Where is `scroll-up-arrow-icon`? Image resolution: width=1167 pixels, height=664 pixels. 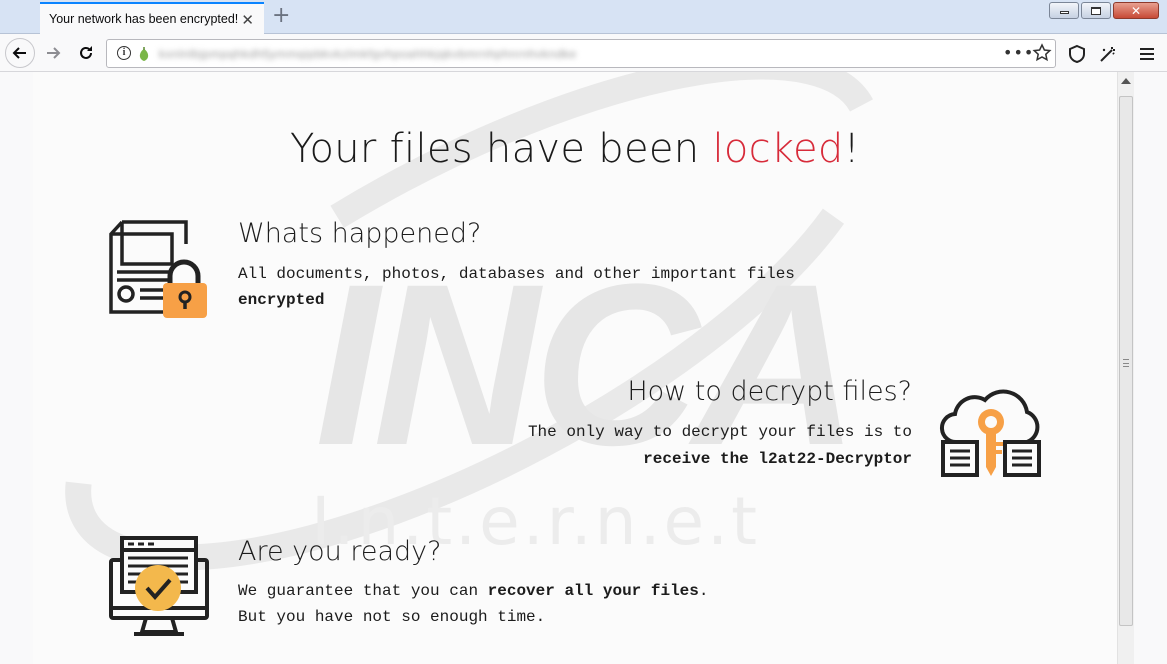
scroll-up-arrow-icon is located at coordinates (1126, 81).